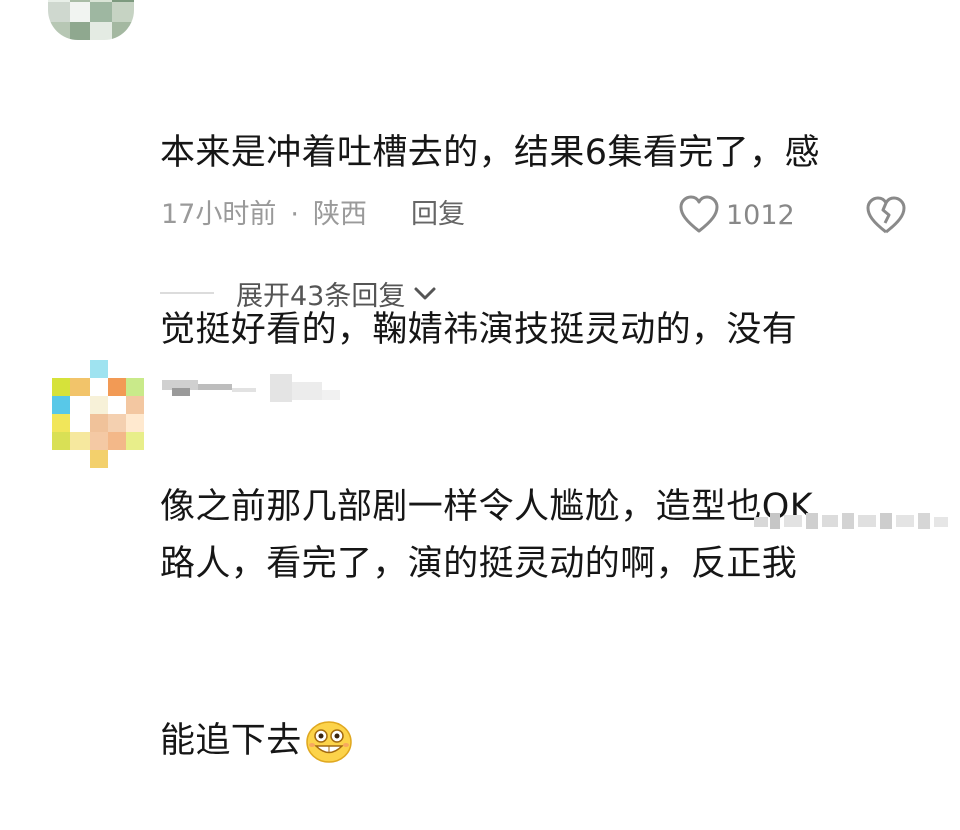 The image size is (960, 830). Describe the element at coordinates (760, 215) in the screenshot. I see `like-count: 1012` at that location.